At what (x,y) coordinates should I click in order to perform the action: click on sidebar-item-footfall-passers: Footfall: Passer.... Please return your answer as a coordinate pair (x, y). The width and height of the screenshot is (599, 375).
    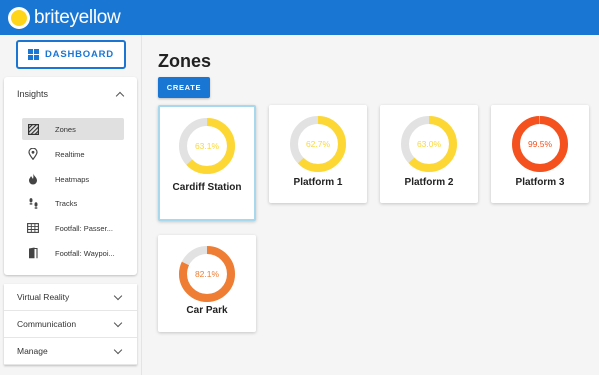
    Looking at the image, I should click on (73, 228).